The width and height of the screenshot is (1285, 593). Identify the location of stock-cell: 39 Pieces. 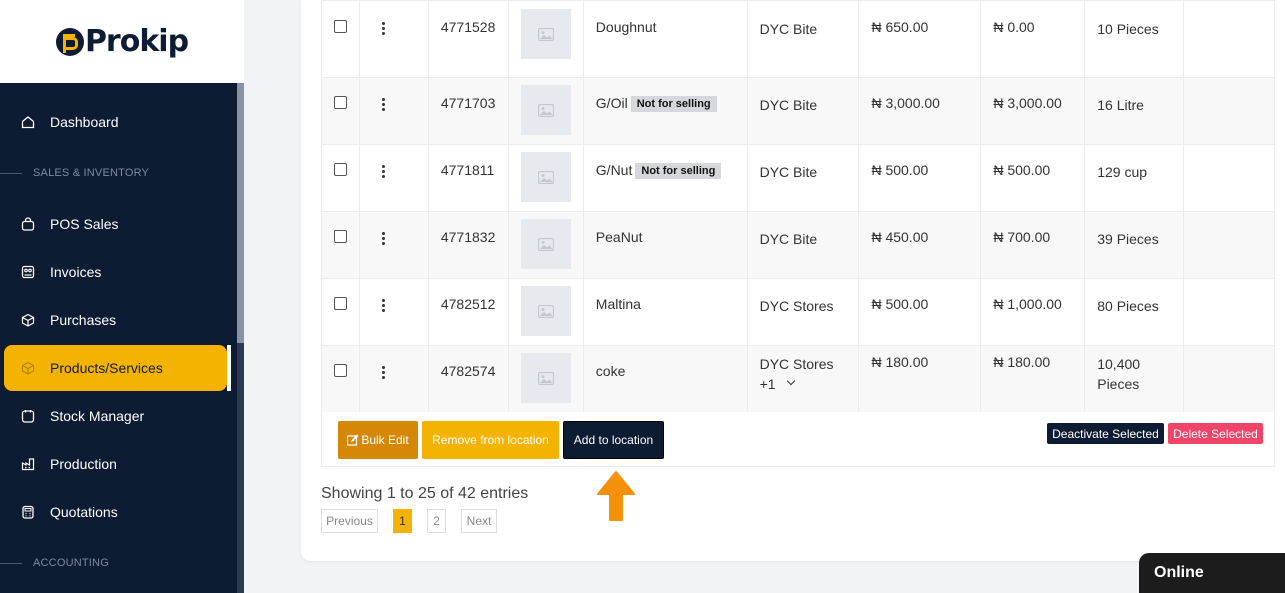
(1134, 245).